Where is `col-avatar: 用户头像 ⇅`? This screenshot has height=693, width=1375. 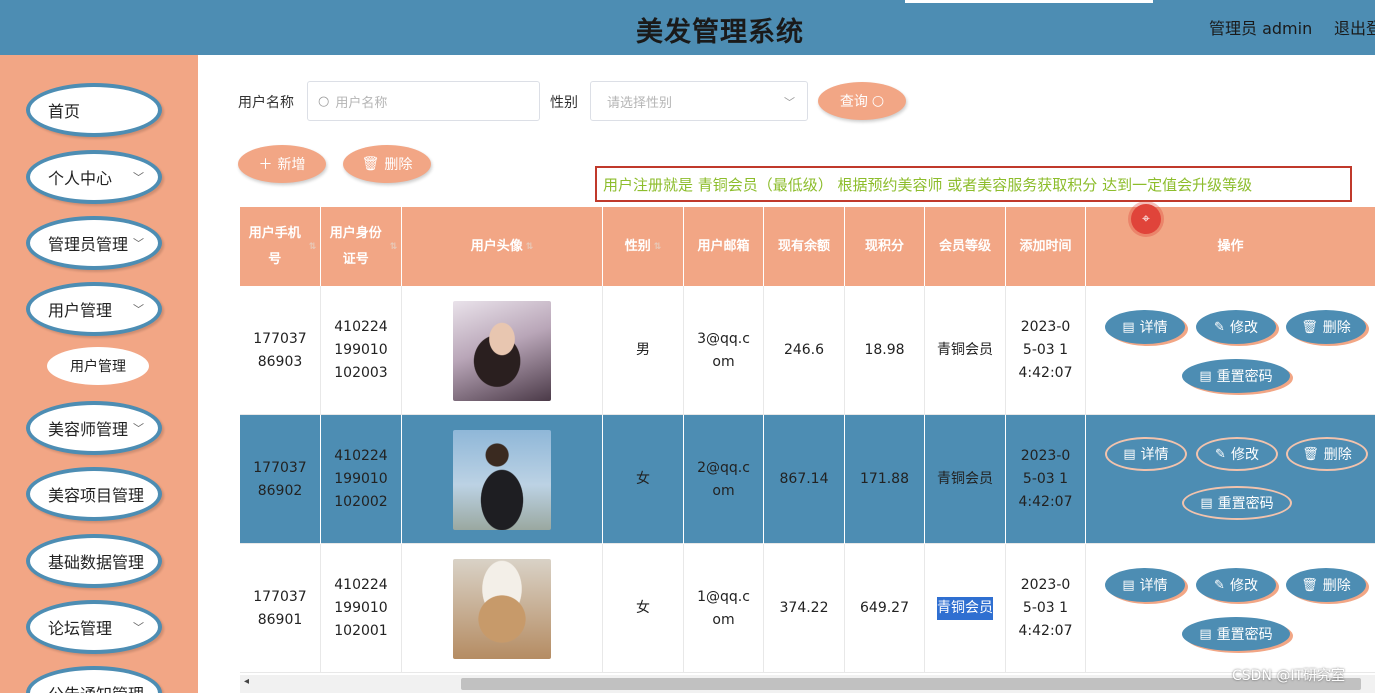
col-avatar: 用户头像 ⇅ is located at coordinates (502, 246).